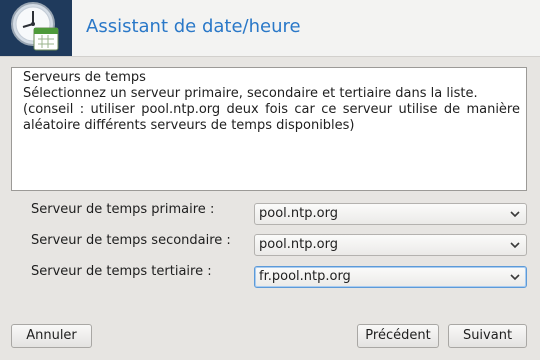 This screenshot has height=360, width=540. Describe the element at coordinates (398, 336) in the screenshot. I see `previous-button: Précédent` at that location.